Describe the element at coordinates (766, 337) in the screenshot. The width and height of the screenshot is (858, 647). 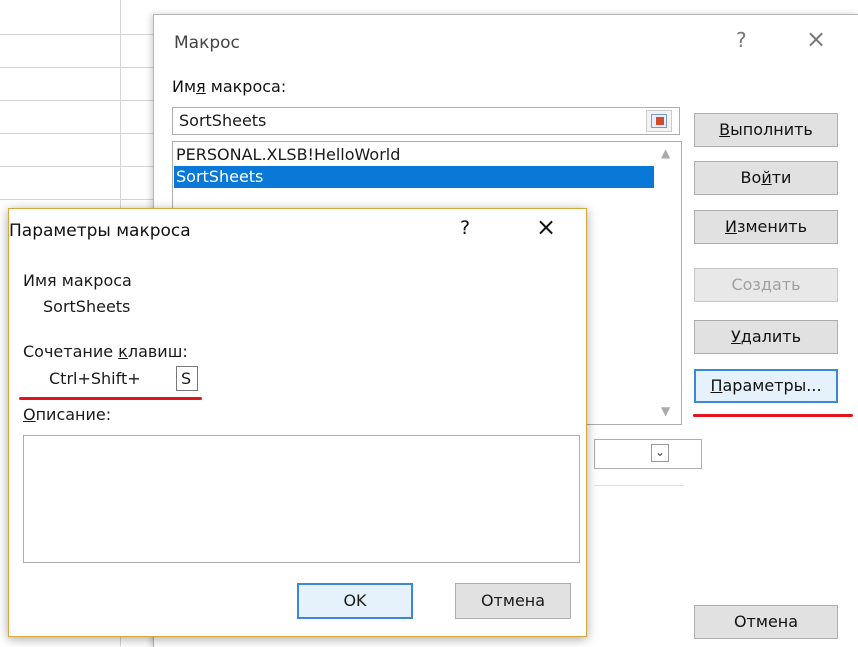
I see `delete-button: Удалить` at that location.